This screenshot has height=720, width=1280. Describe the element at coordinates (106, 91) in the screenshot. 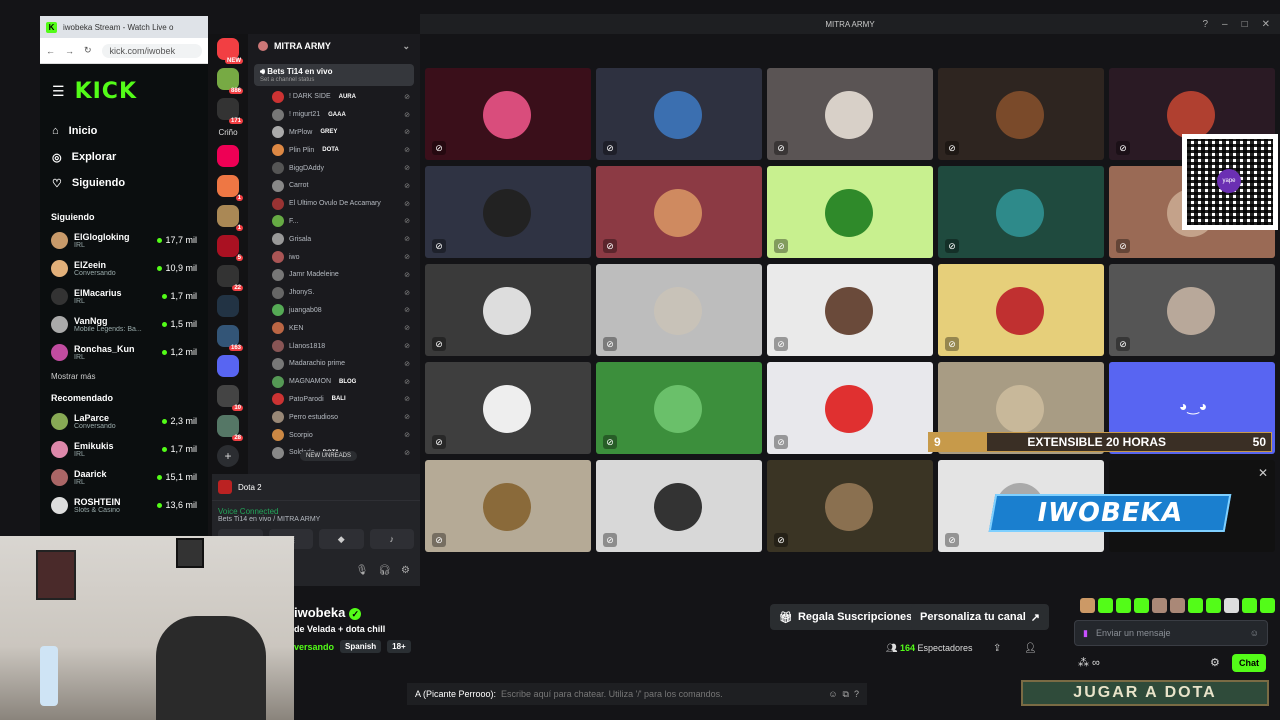

I see `kick-logo: KICK` at that location.